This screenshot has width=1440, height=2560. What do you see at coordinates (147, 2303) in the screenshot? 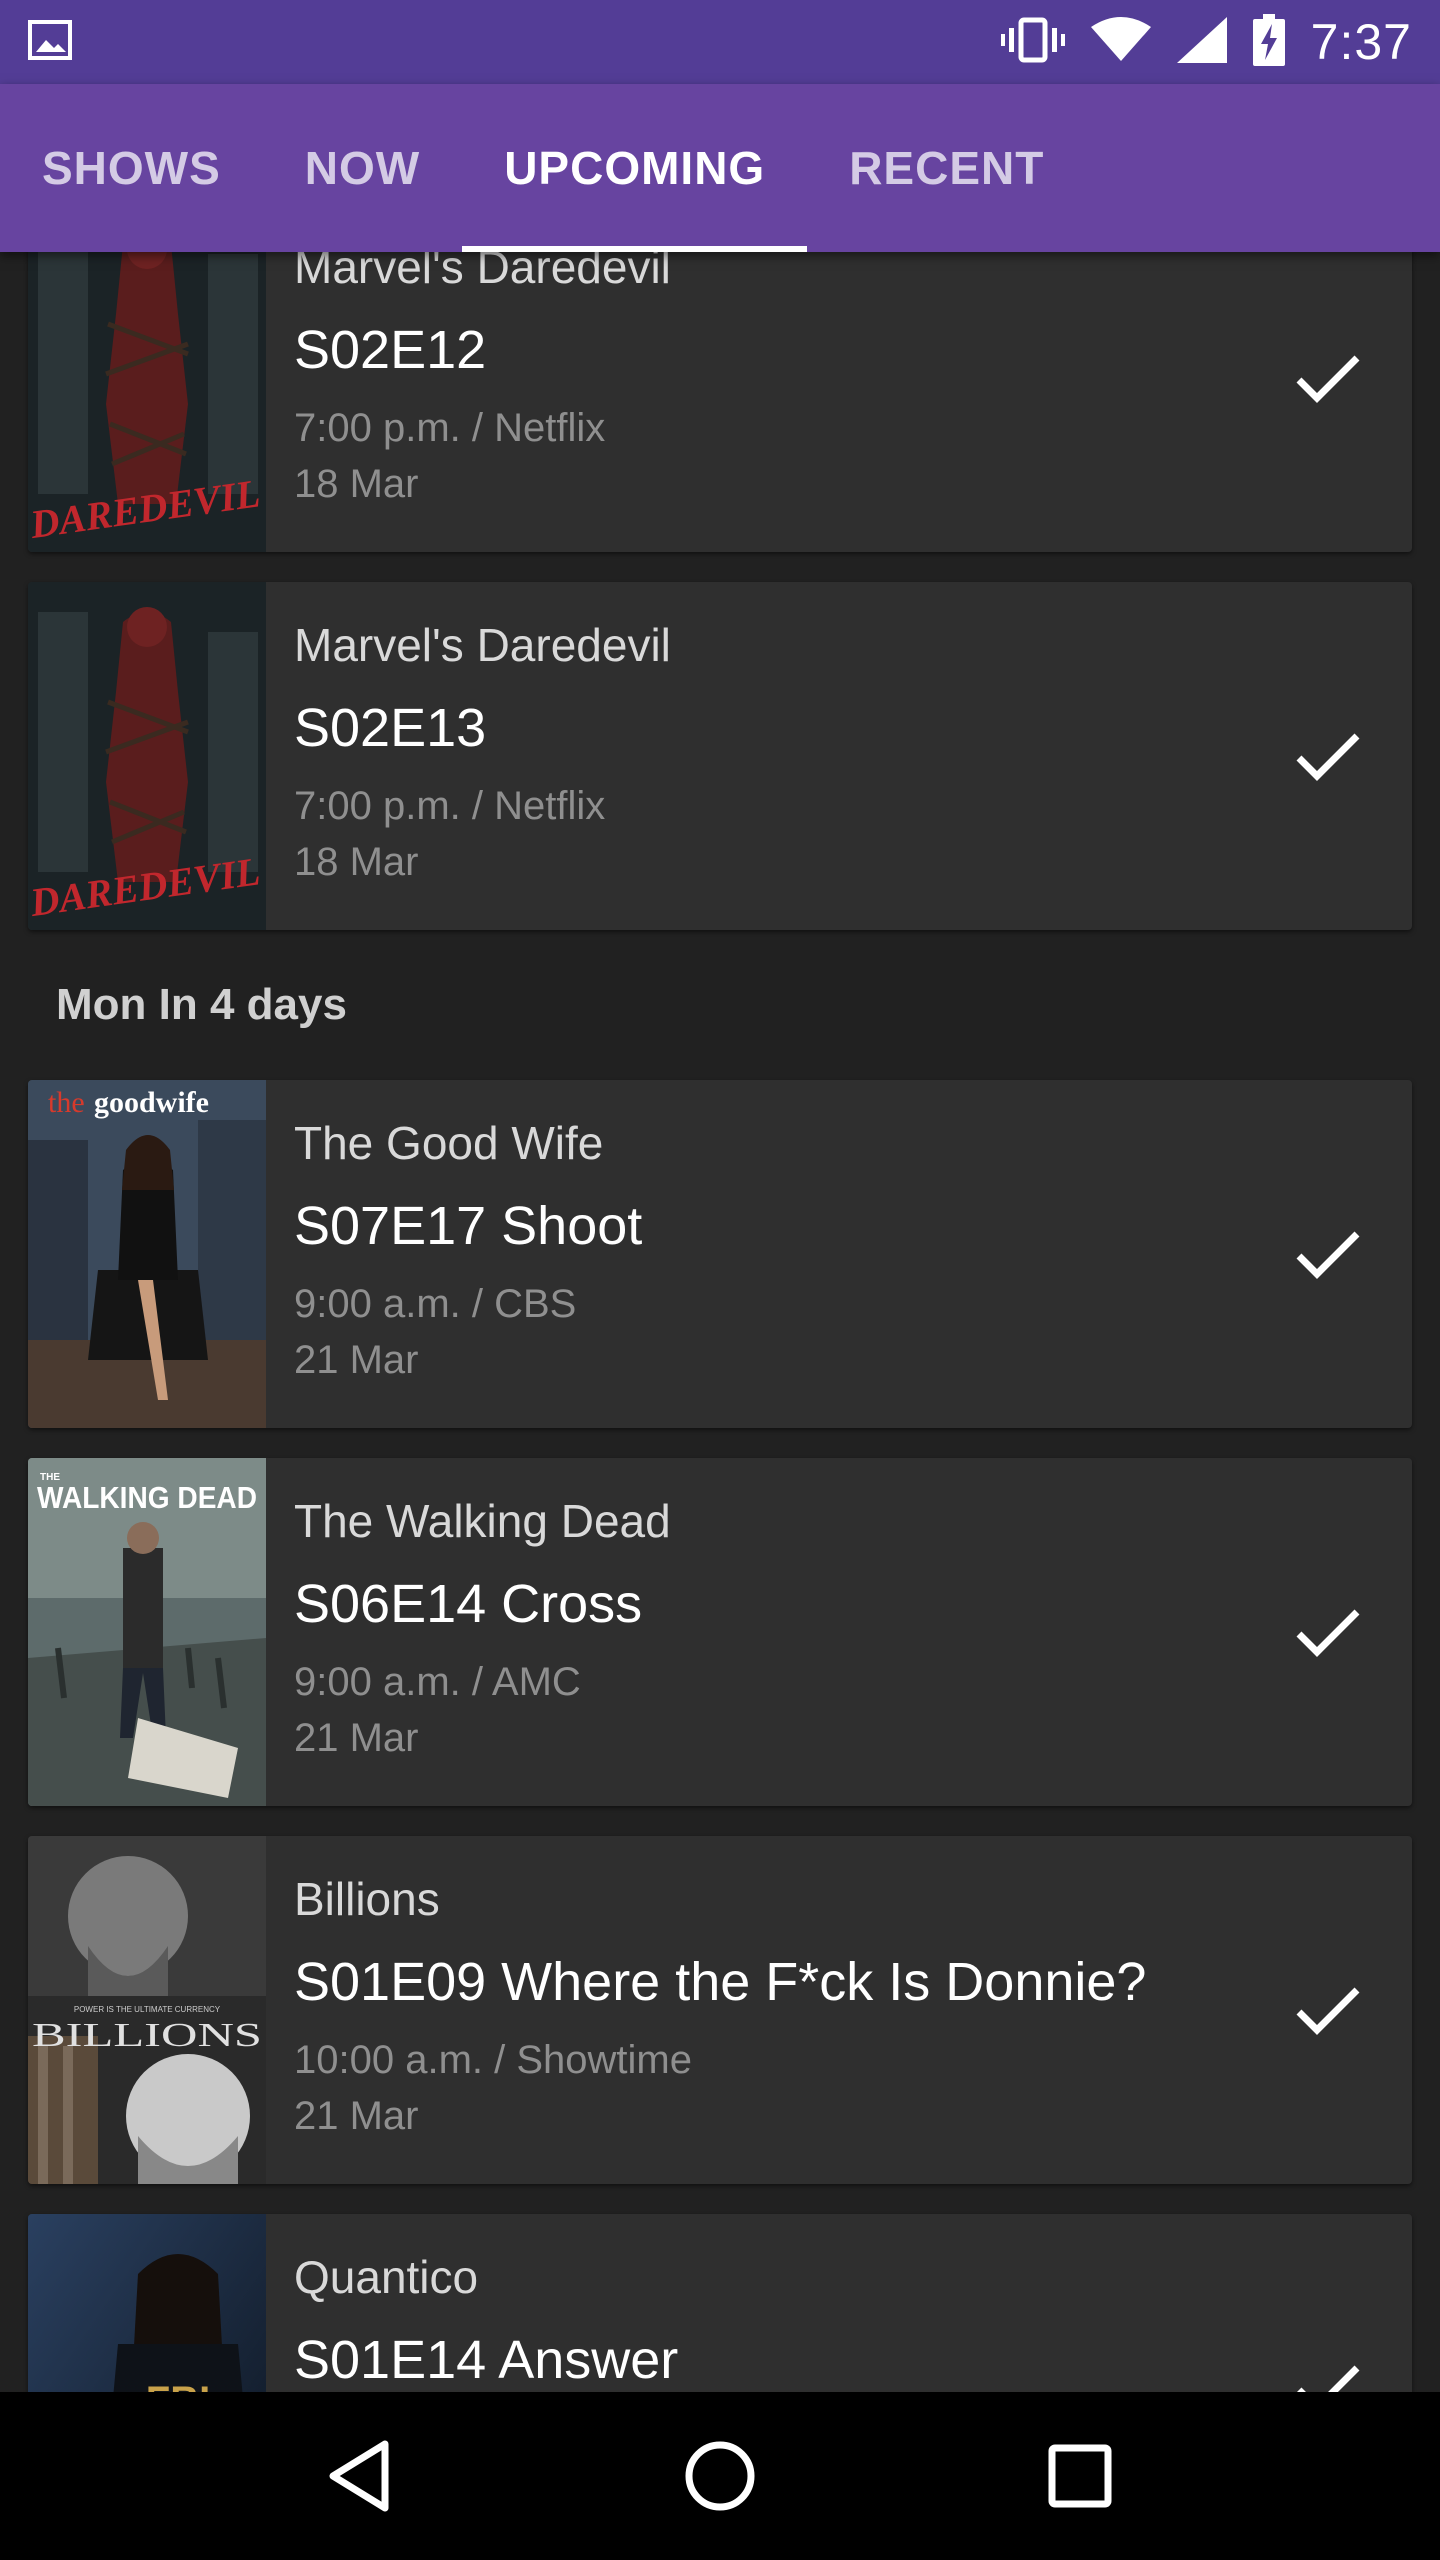
I see `show-poster: FBI` at bounding box center [147, 2303].